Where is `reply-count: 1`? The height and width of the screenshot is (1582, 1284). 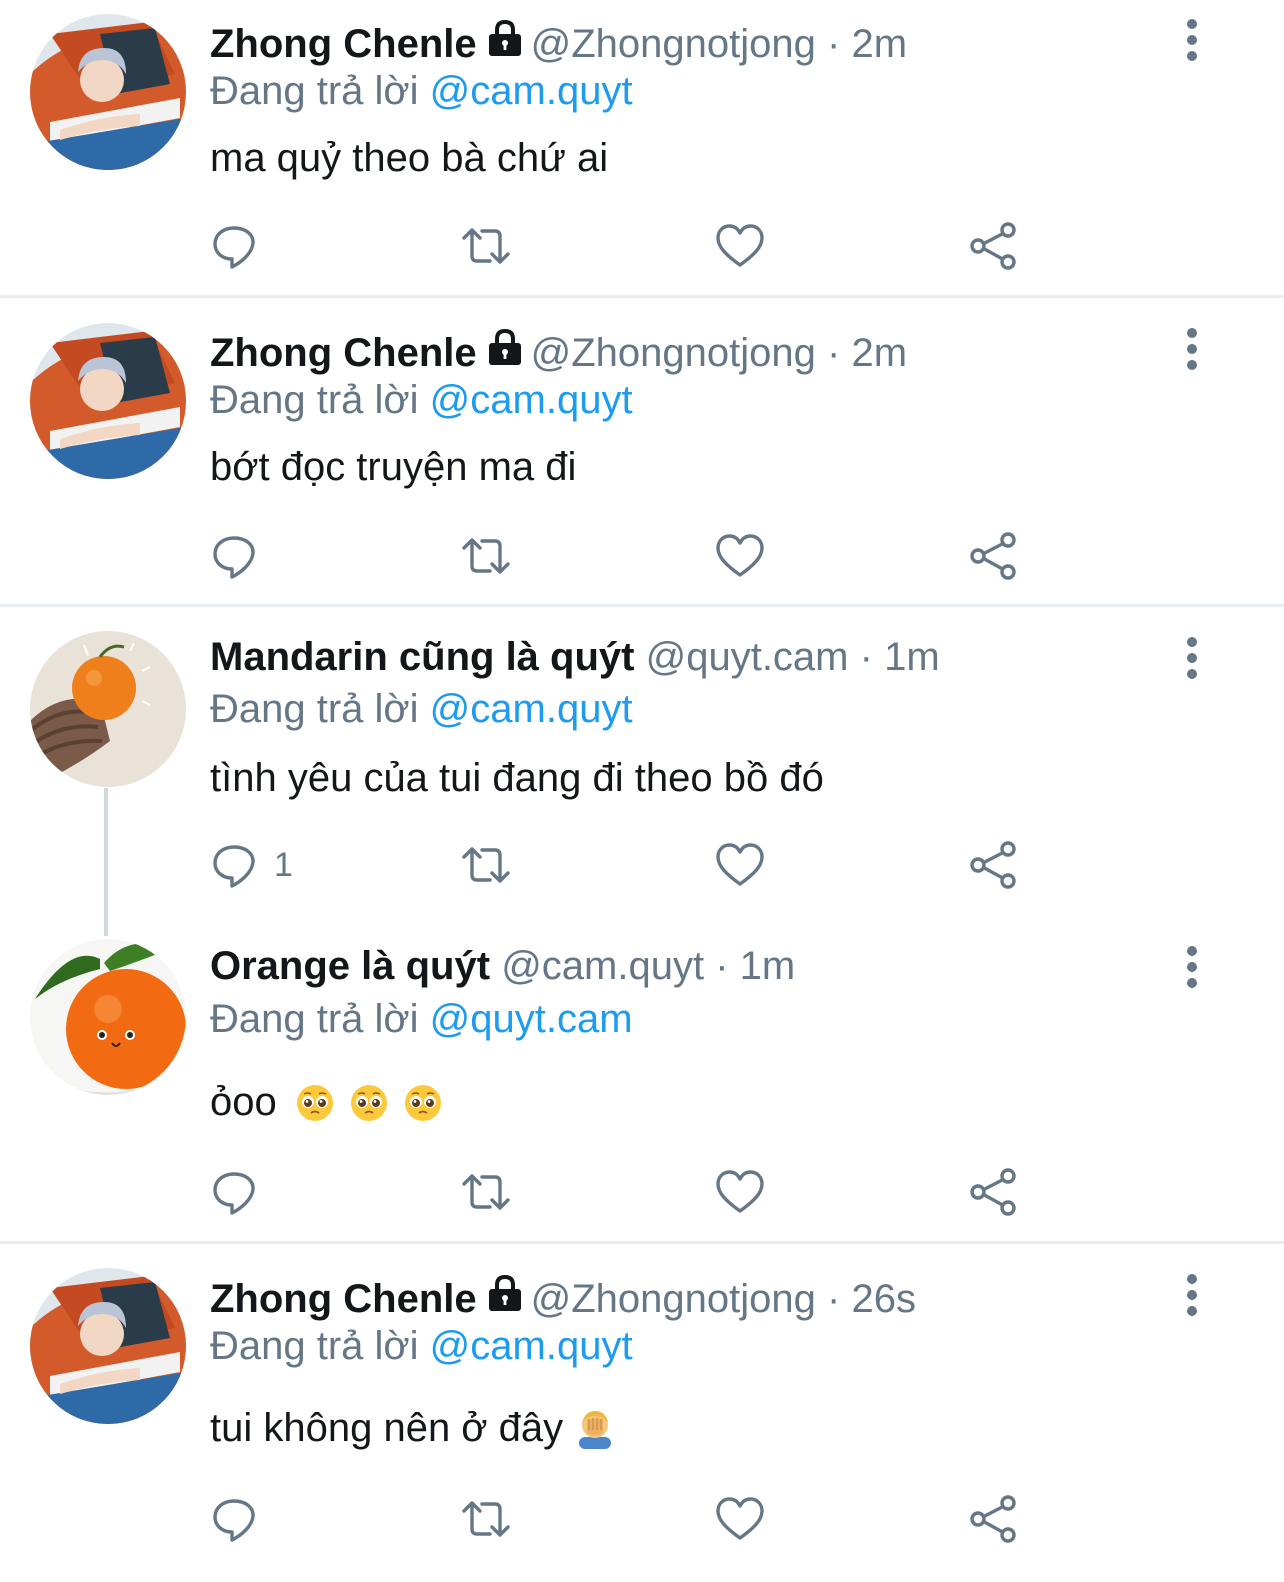
reply-count: 1 is located at coordinates (283, 864).